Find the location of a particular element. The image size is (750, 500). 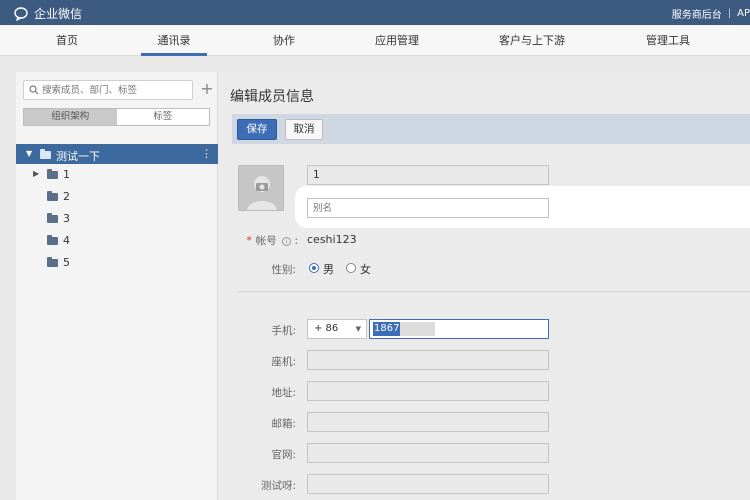

email-input is located at coordinates (428, 422).